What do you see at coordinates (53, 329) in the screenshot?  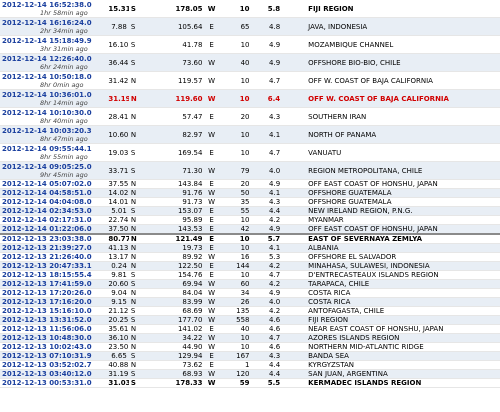 I see `quake-datetime: 2012-12-13 11:56:06.0` at bounding box center [53, 329].